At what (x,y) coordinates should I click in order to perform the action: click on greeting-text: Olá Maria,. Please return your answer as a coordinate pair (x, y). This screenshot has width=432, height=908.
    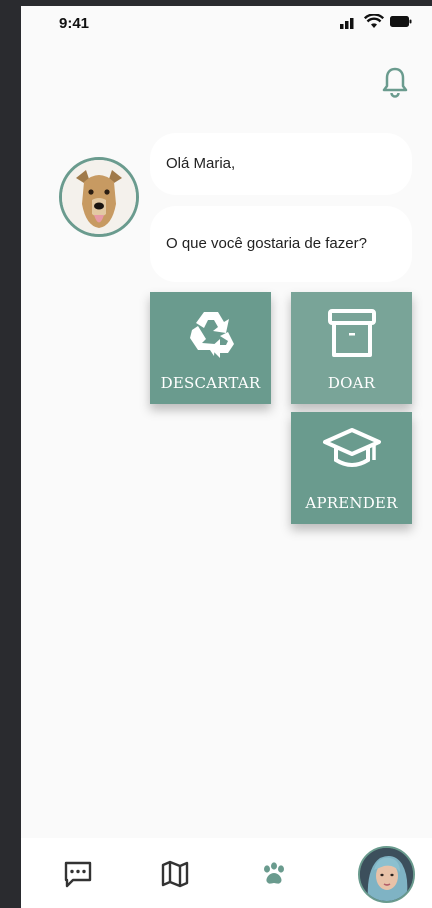
    Looking at the image, I should click on (201, 163).